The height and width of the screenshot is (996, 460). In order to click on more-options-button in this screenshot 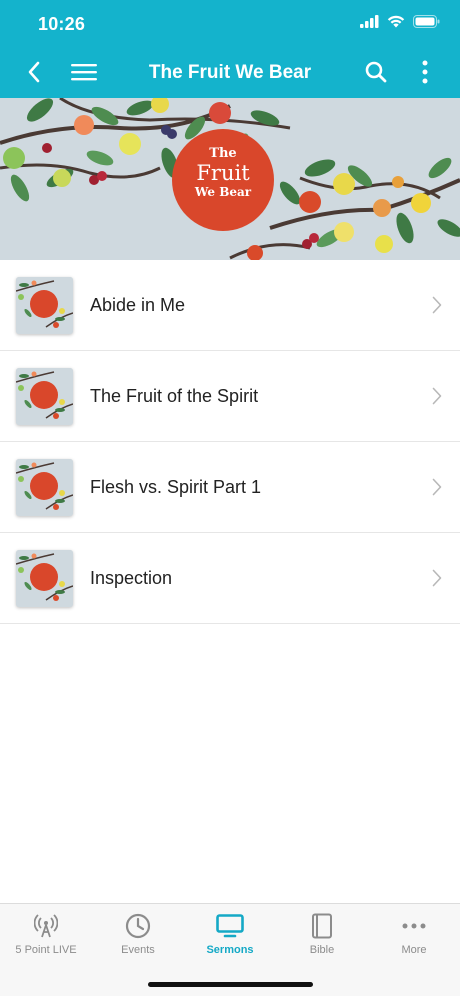, I will do `click(425, 74)`.